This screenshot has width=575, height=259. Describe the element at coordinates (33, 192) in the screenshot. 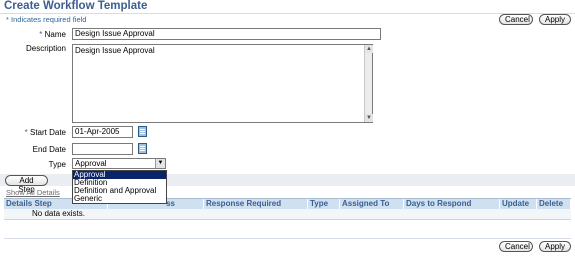

I see `show-all-details-link: Show All Details` at that location.